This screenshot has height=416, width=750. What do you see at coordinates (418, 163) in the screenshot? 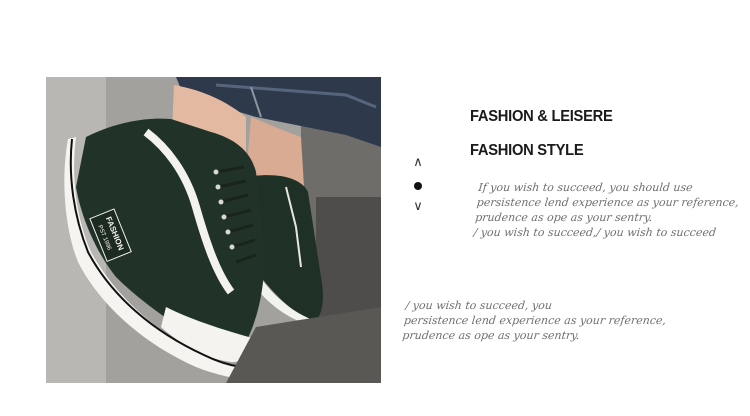
I see `nav-up-arrow-icon: ∧` at bounding box center [418, 163].